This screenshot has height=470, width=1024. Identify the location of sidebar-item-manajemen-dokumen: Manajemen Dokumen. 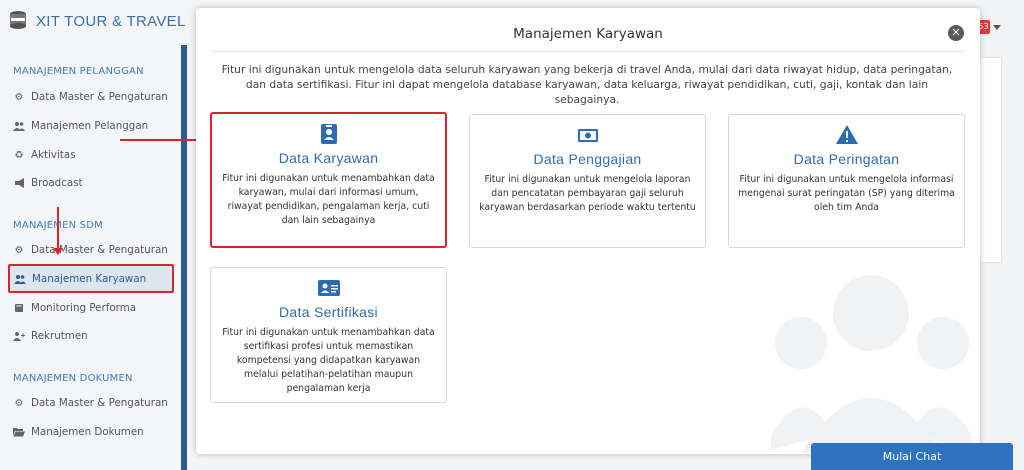
(92, 432).